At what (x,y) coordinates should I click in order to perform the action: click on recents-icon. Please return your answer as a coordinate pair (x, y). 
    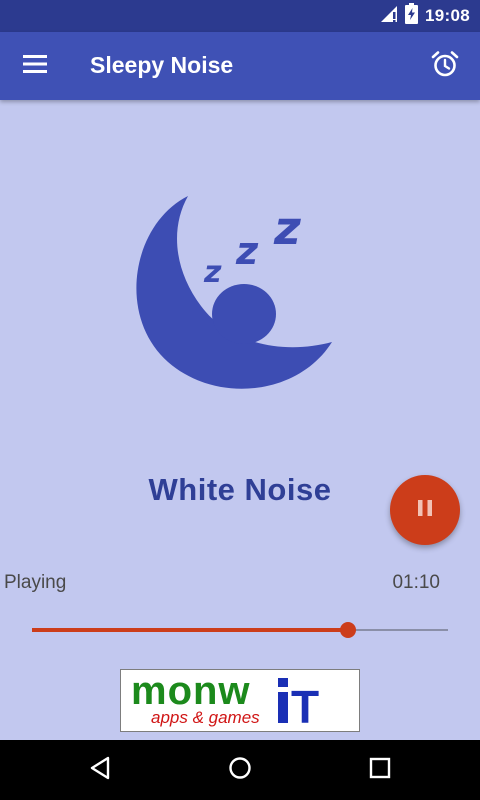
    Looking at the image, I should click on (380, 770).